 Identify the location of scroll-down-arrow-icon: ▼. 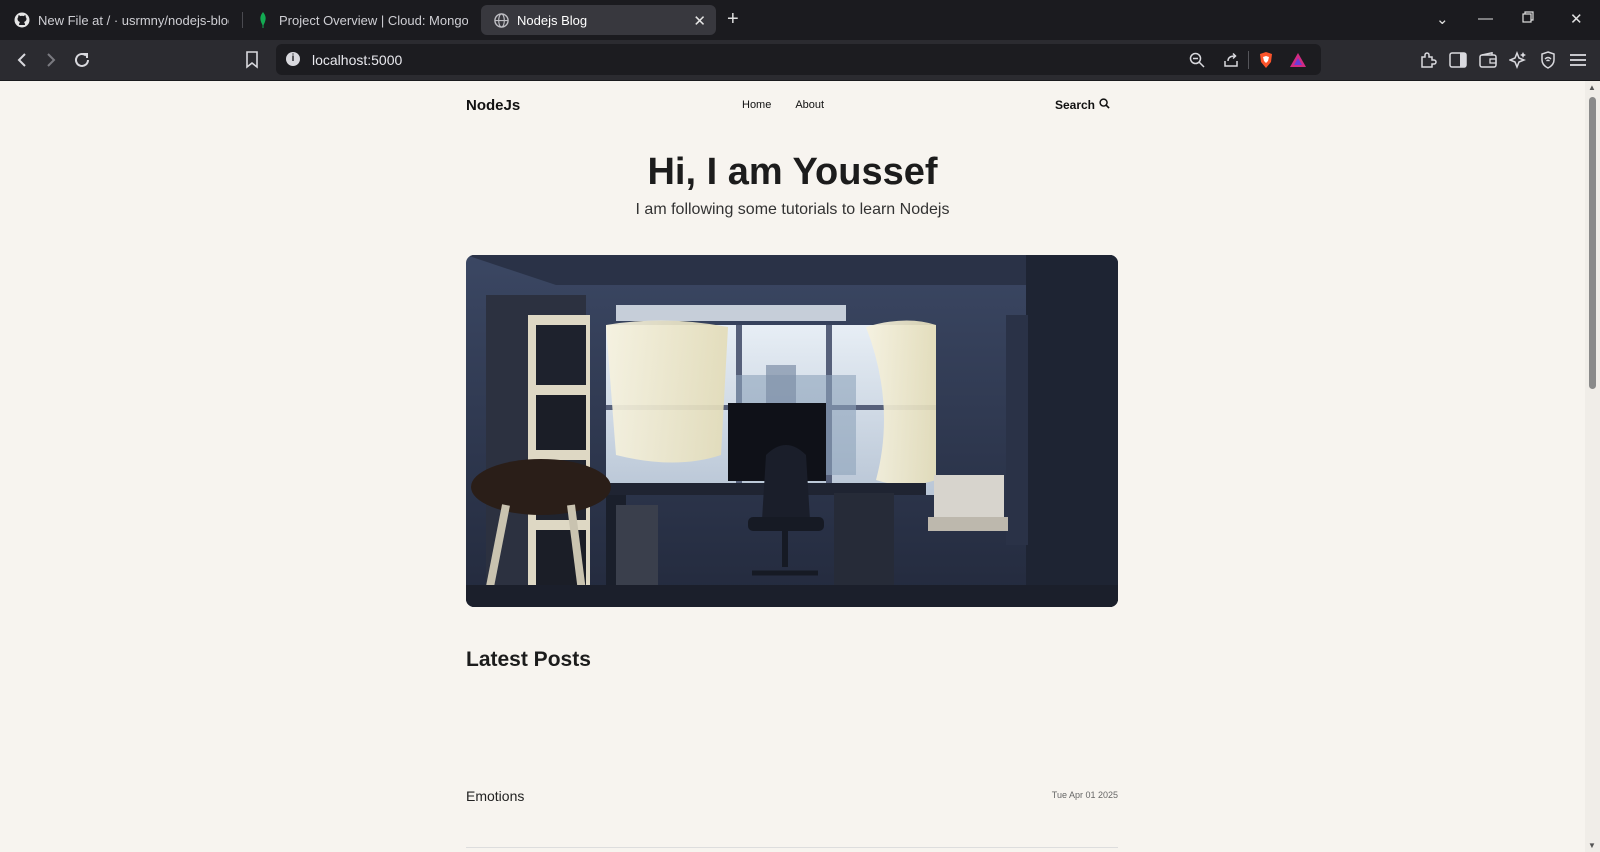
(1592, 845).